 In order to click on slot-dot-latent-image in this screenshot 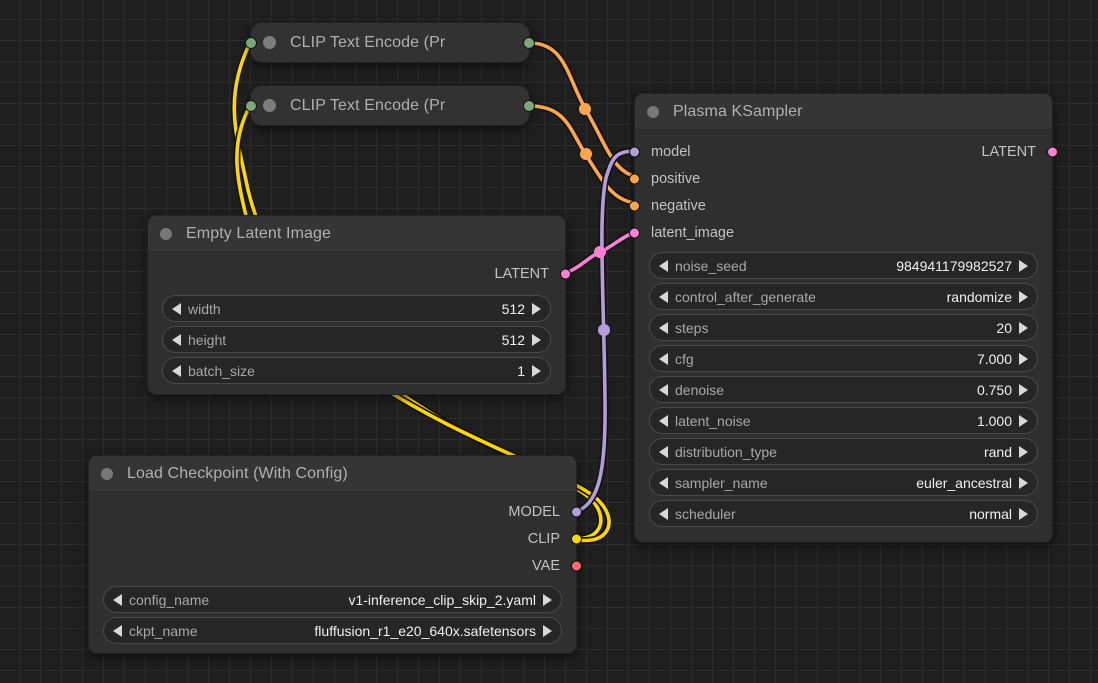, I will do `click(634, 232)`.